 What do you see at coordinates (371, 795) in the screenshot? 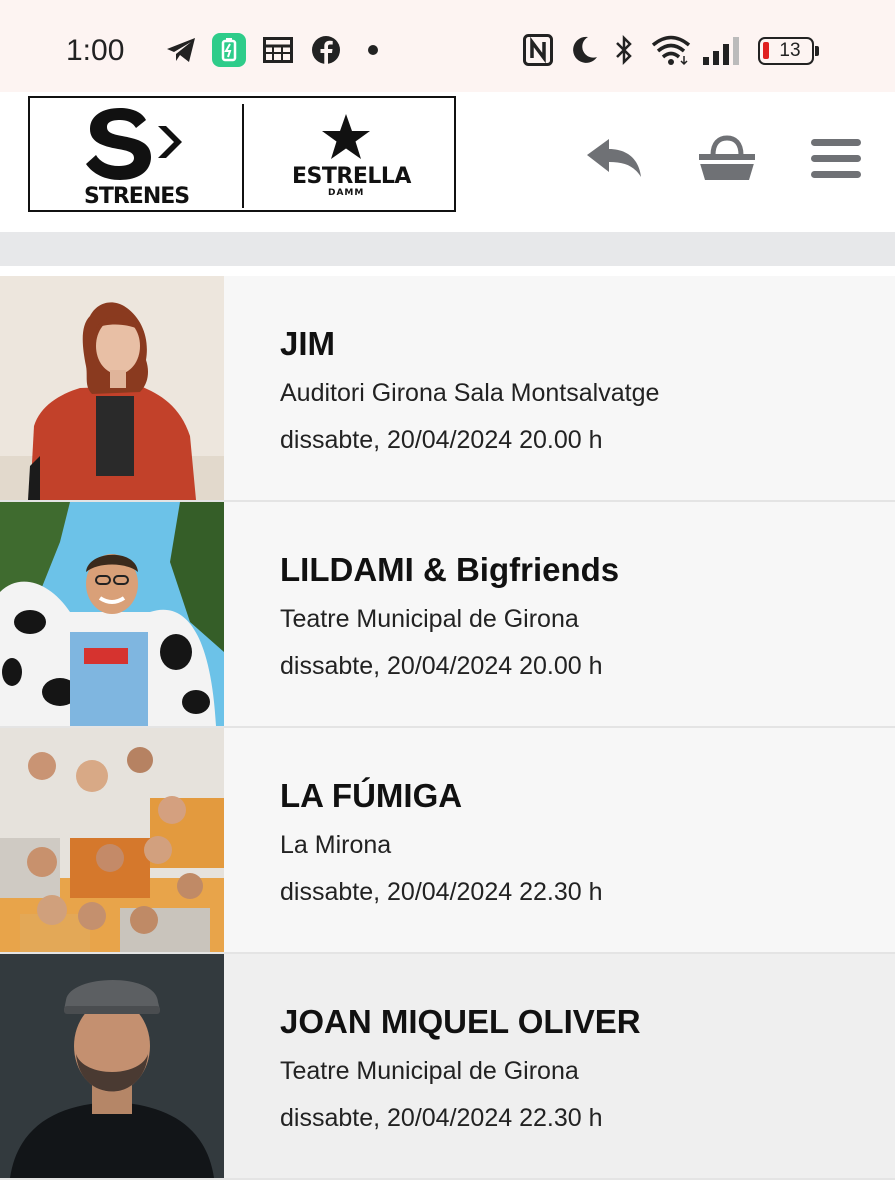
I see `event-title: LA FÚMIGA` at bounding box center [371, 795].